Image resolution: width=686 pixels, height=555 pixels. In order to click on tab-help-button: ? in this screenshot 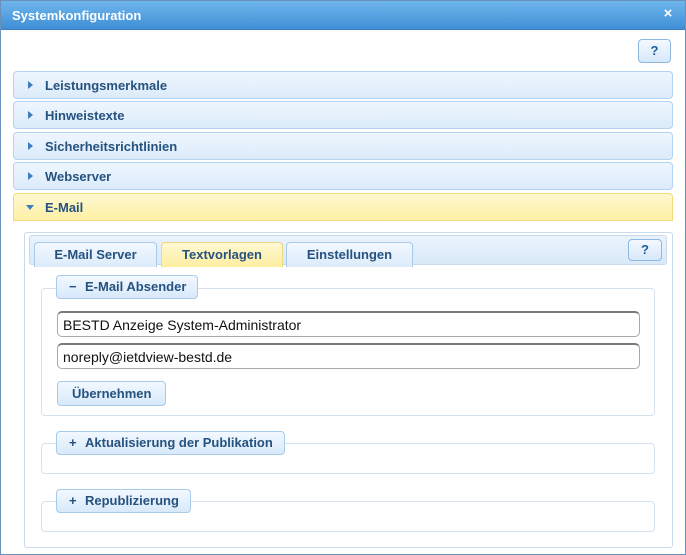, I will do `click(645, 250)`.